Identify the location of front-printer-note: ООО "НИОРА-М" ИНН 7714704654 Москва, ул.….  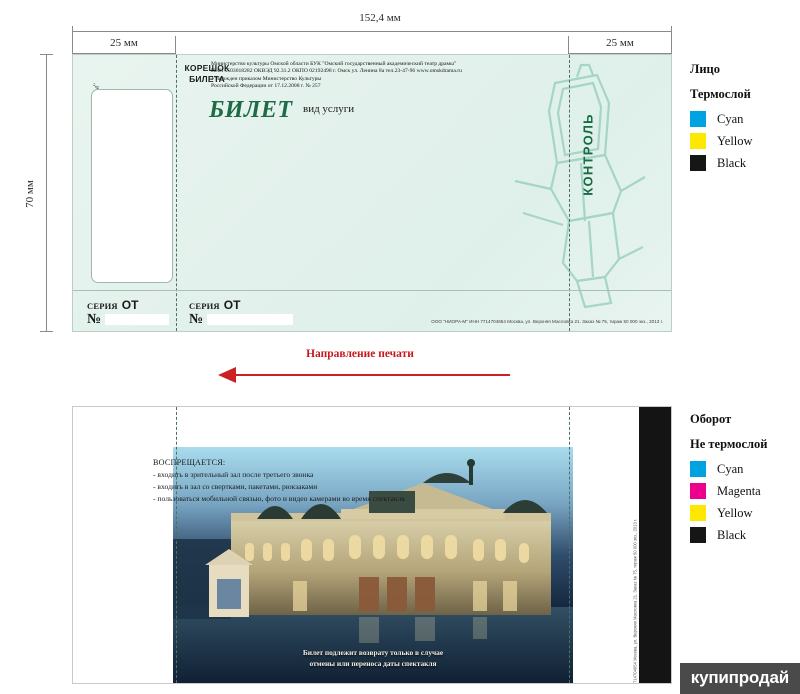
(547, 321).